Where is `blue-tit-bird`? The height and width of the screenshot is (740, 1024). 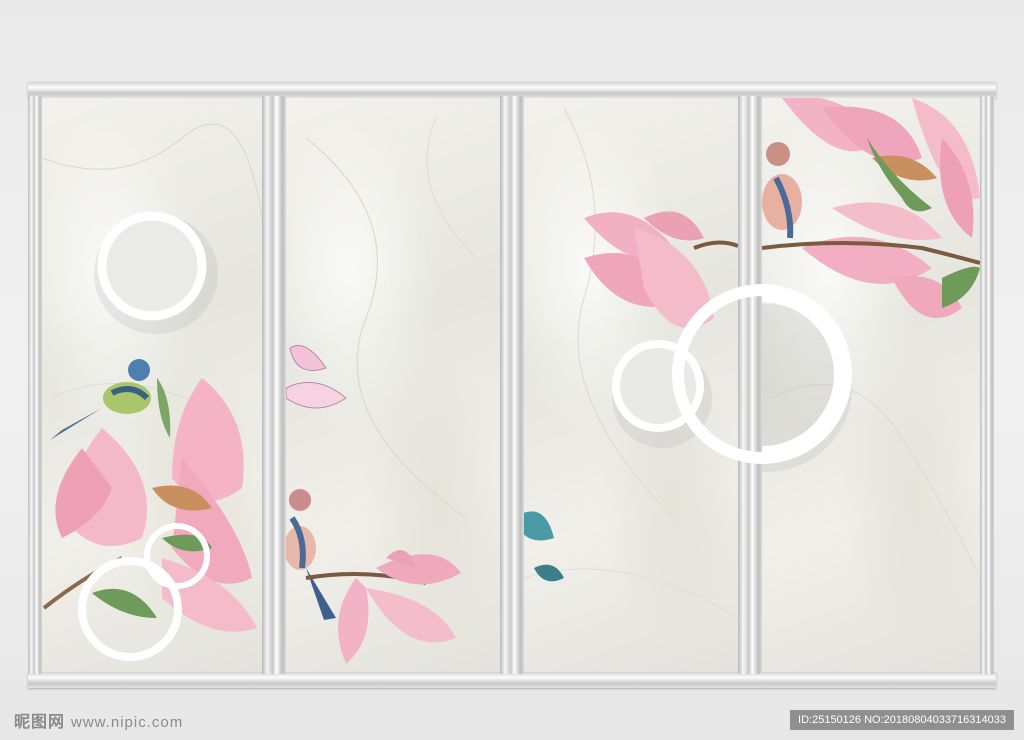
blue-tit-bird is located at coordinates (100, 399).